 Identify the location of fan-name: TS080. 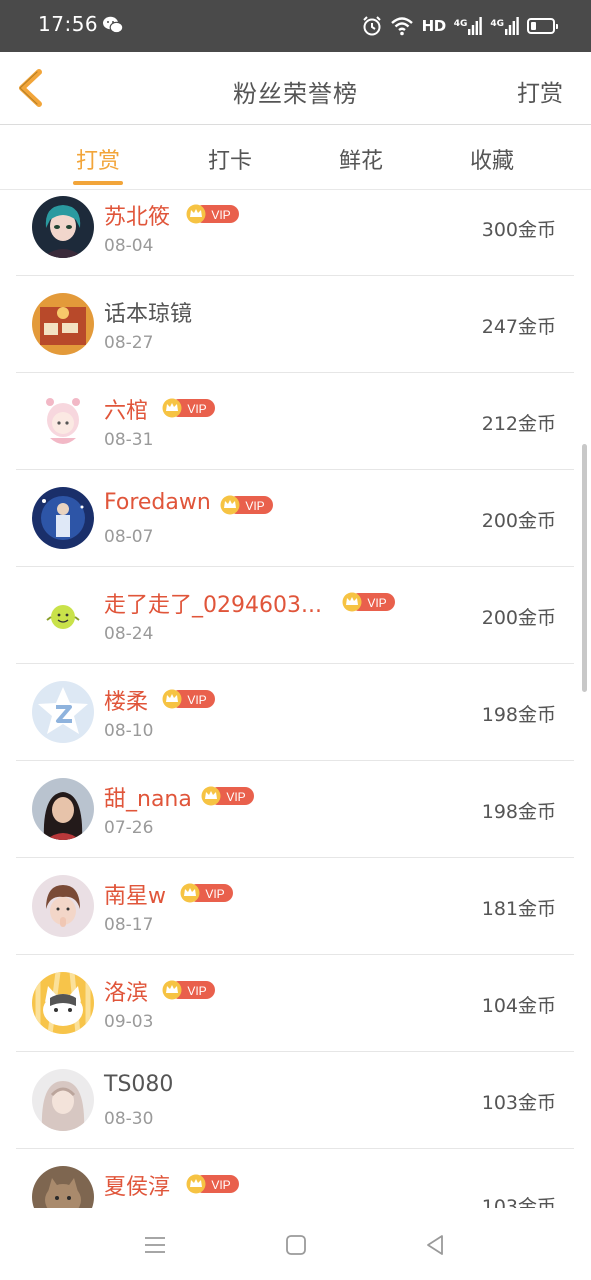
(139, 1084).